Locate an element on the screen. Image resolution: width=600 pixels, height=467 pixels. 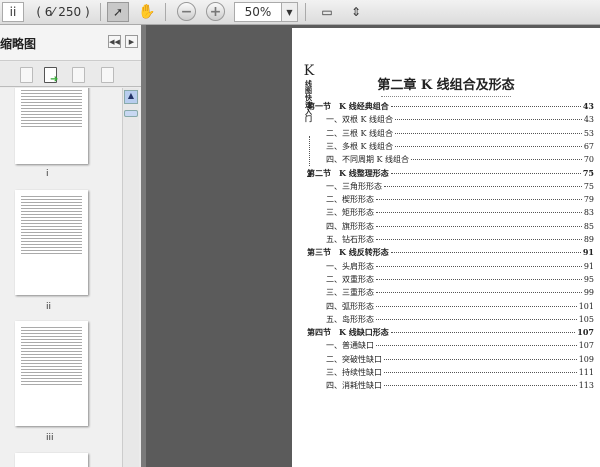
panel-splitter is located at coordinates (143, 246).